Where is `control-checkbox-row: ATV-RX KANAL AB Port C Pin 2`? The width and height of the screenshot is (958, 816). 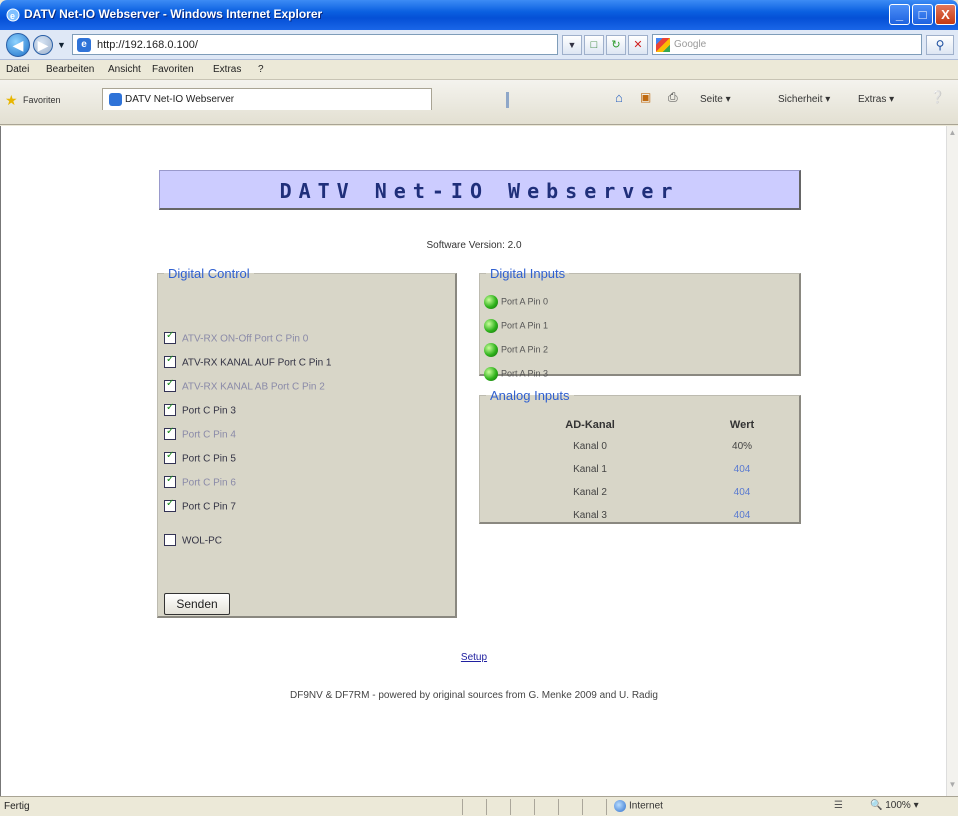
control-checkbox-row: ATV-RX KANAL AB Port C Pin 2 is located at coordinates (244, 388).